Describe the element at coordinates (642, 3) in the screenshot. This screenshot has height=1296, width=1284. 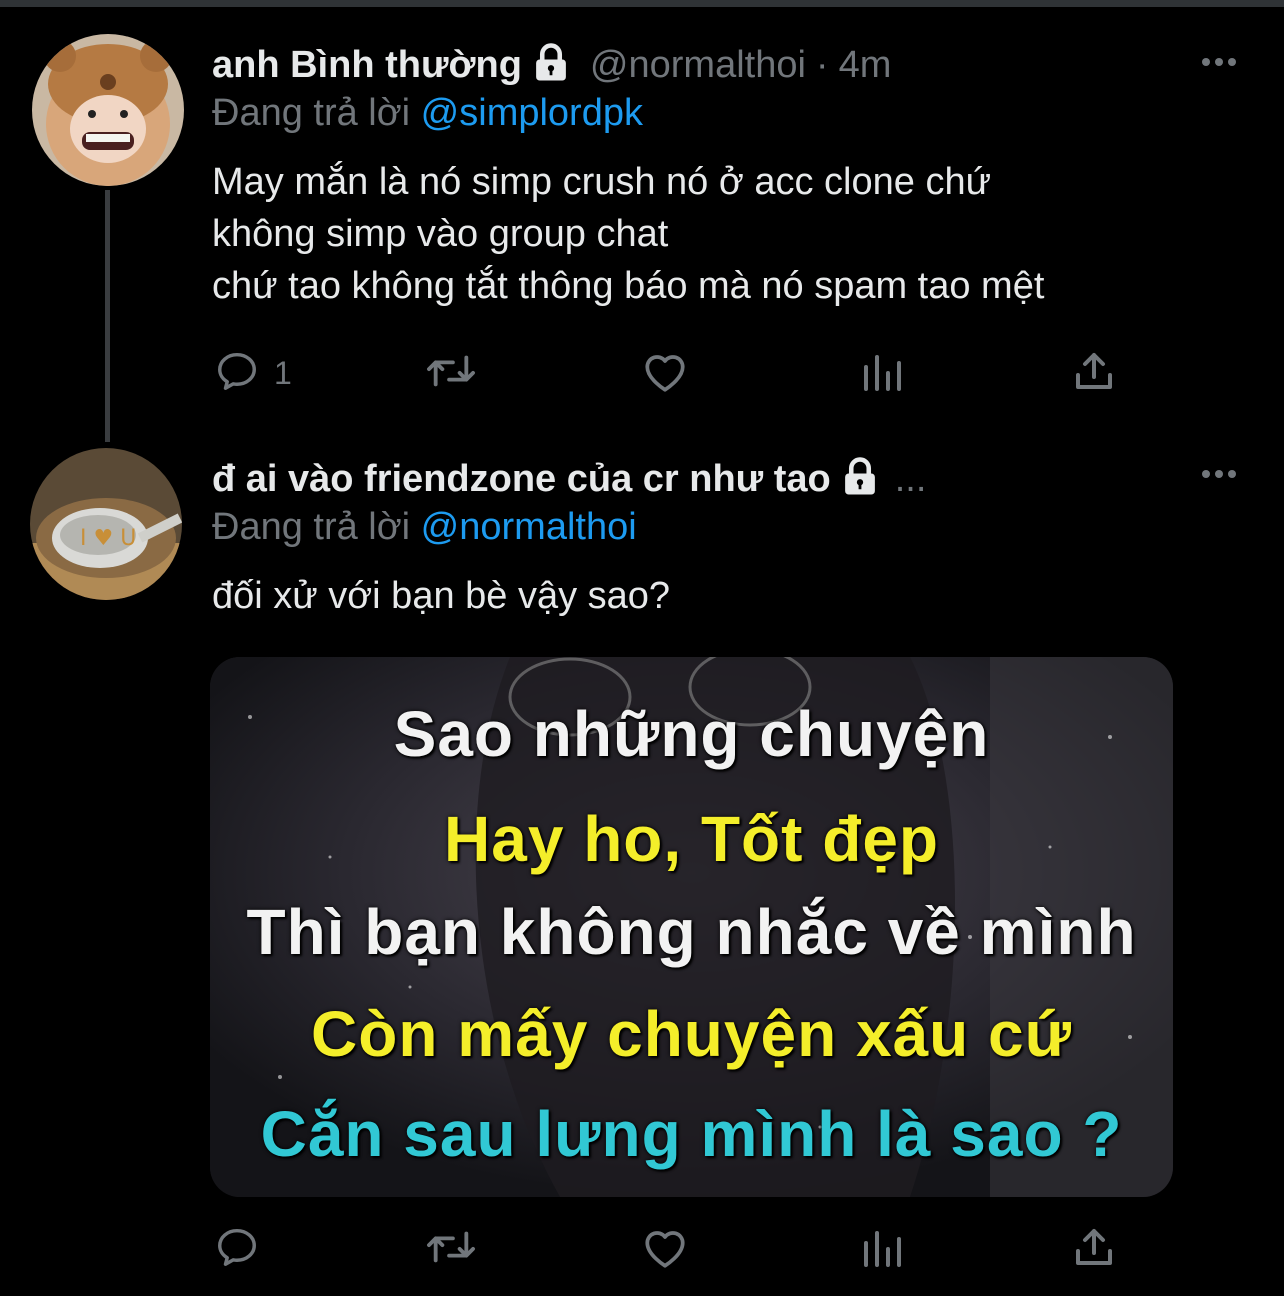
I see `top-divider` at that location.